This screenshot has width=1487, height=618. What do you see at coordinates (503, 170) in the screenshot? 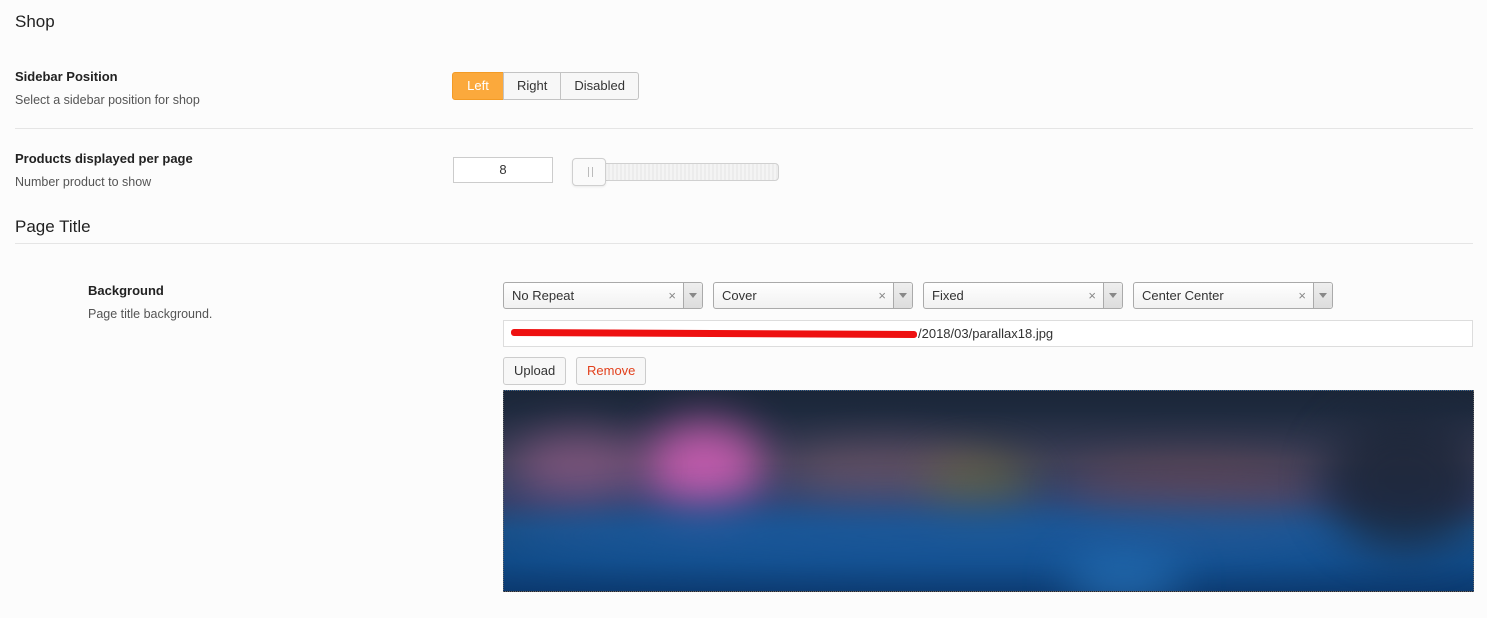
I see `products-per-page-input: 8` at bounding box center [503, 170].